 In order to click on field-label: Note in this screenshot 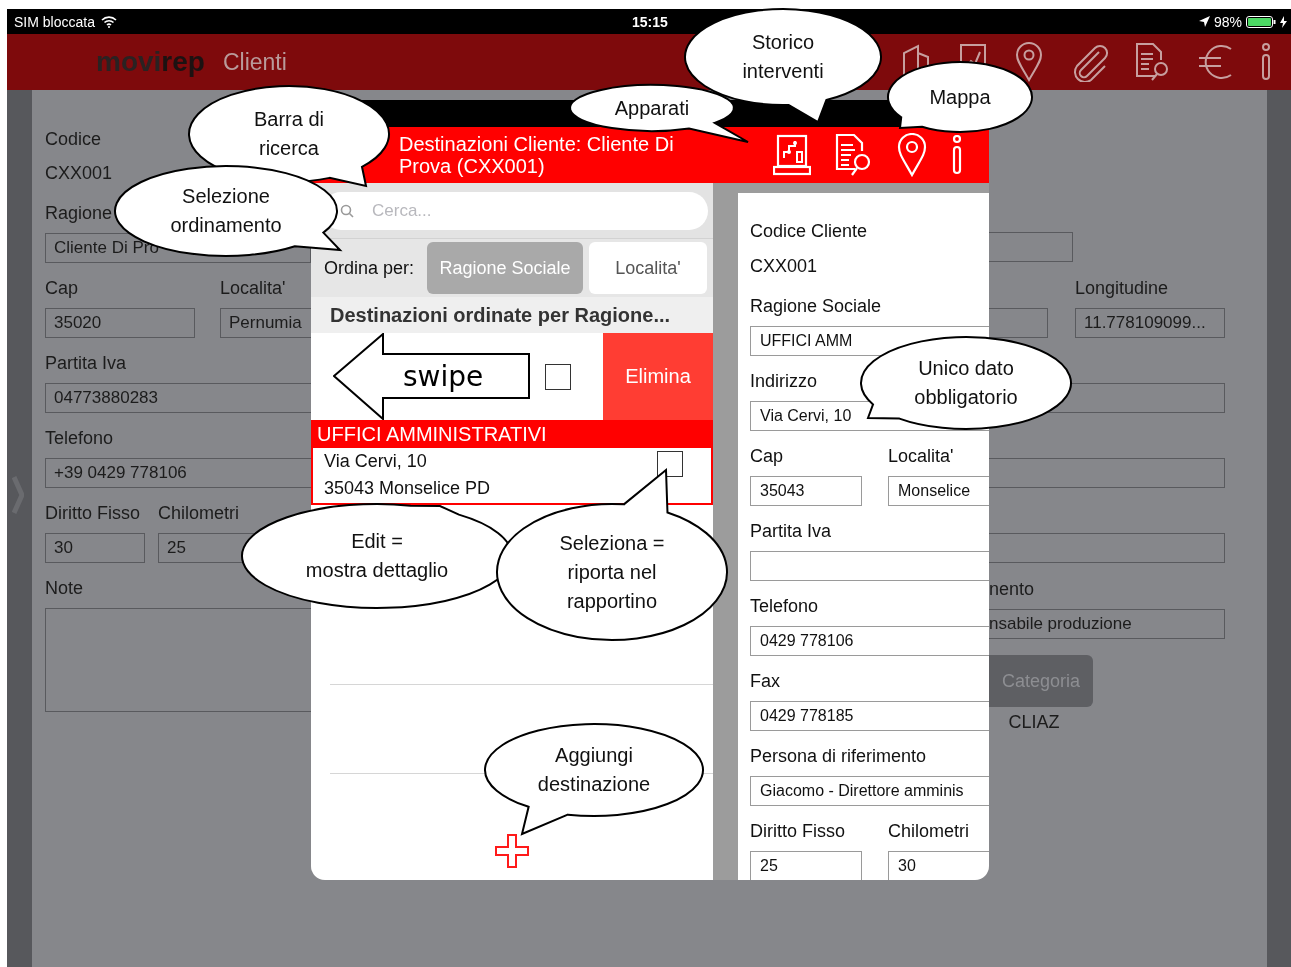, I will do `click(64, 588)`.